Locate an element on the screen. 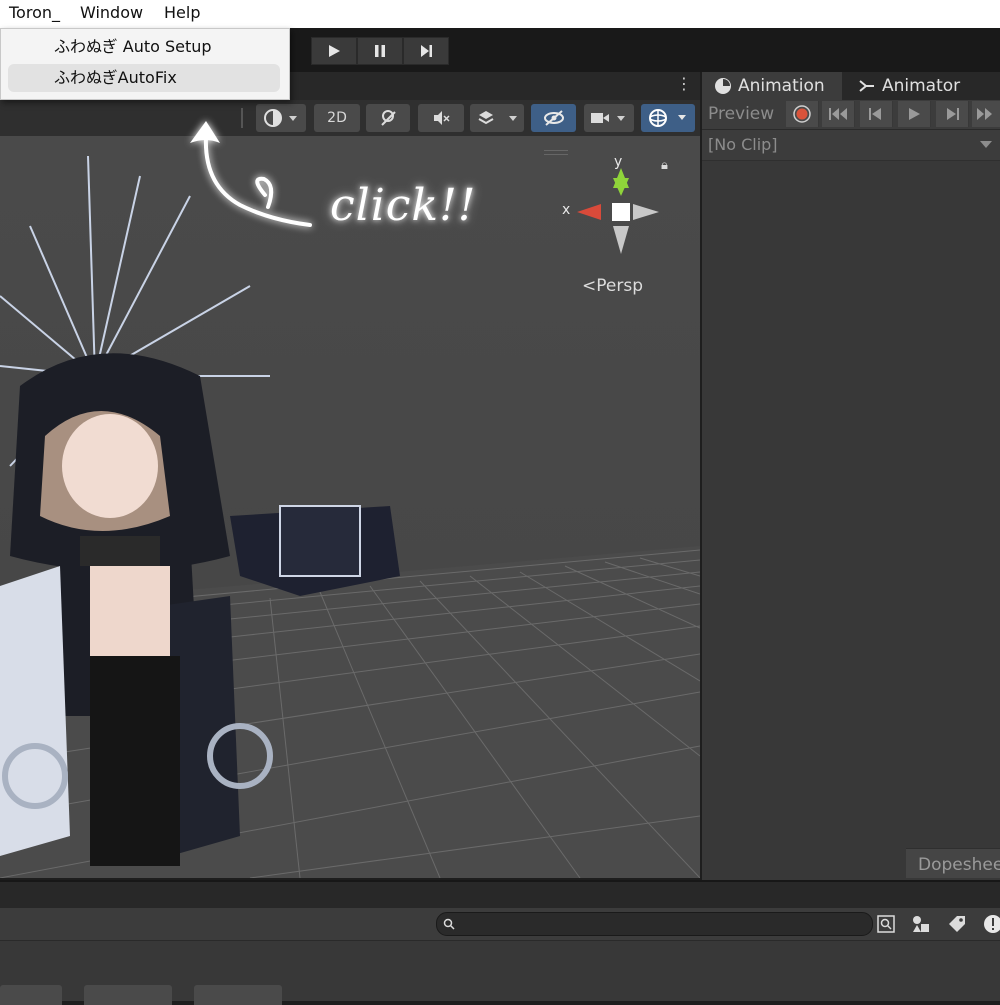 This screenshot has width=1000, height=1005. search-window-icon is located at coordinates (886, 924).